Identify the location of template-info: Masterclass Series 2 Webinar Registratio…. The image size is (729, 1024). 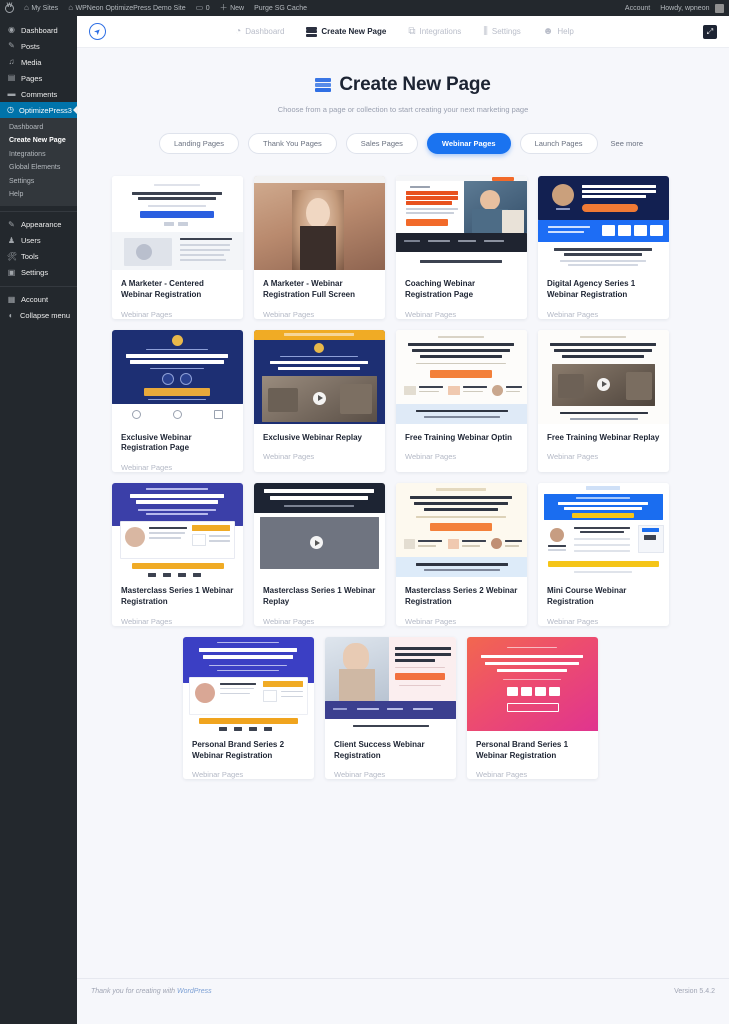
(461, 601).